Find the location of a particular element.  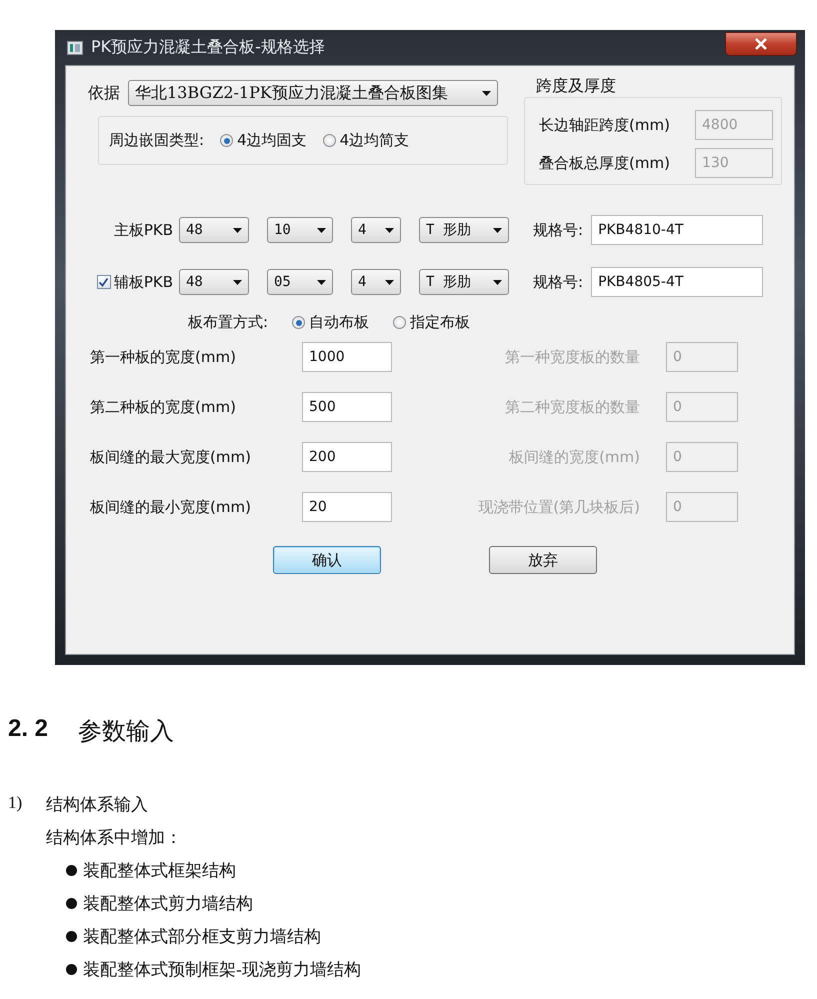

edge-type-label: 周边嵌固类型: is located at coordinates (156, 140).